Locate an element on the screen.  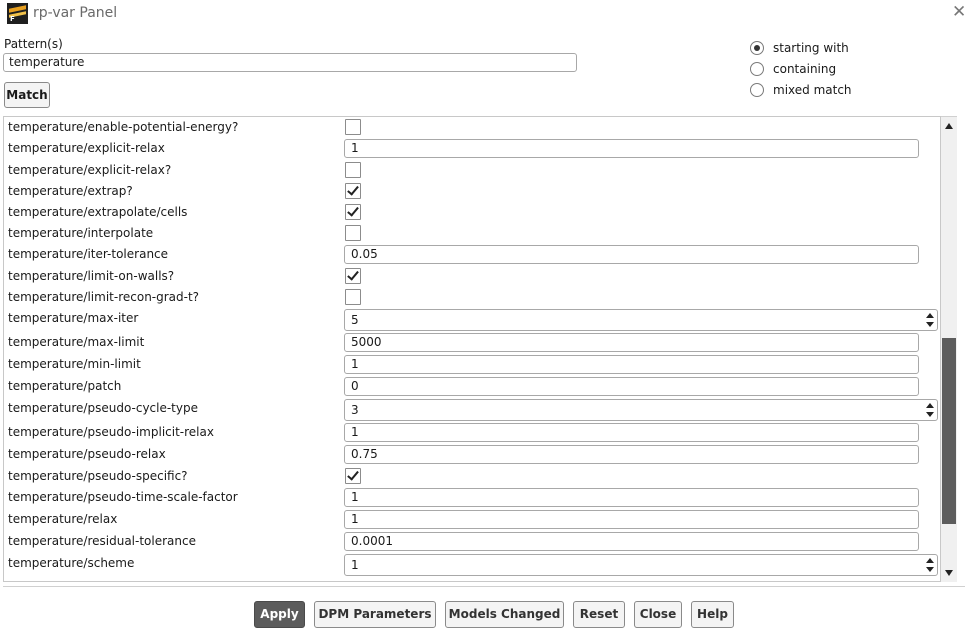
variable-name: temperature/pseudo-implicit-relax is located at coordinates (111, 432).